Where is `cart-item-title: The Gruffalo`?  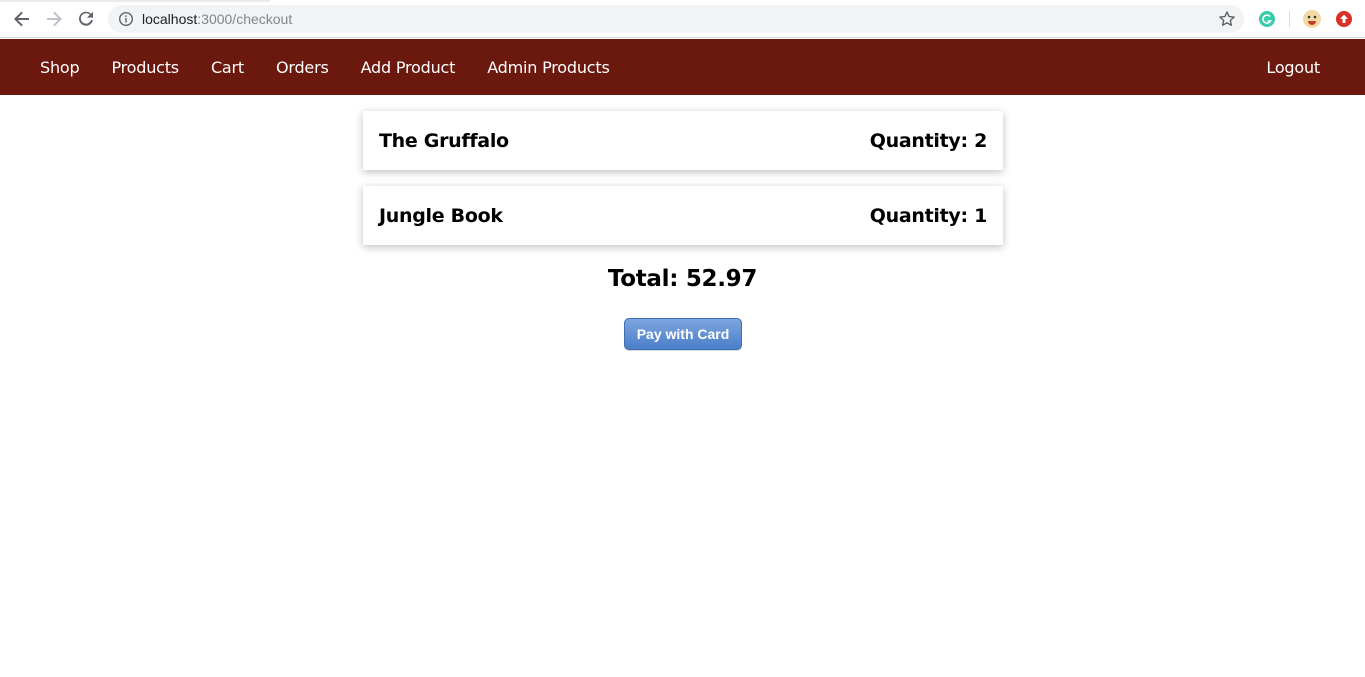 cart-item-title: The Gruffalo is located at coordinates (444, 140).